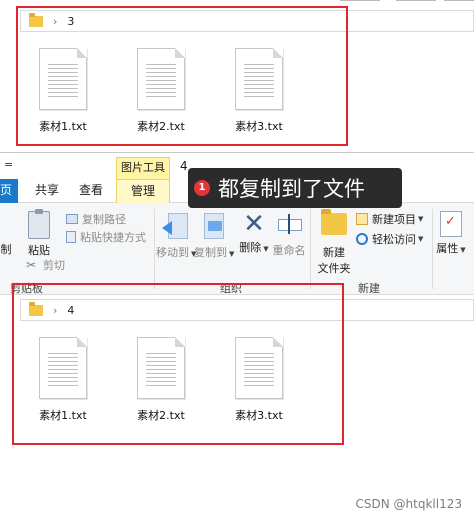 This screenshot has height=519, width=474. Describe the element at coordinates (6, 249) in the screenshot. I see `pin-label: 制` at that location.